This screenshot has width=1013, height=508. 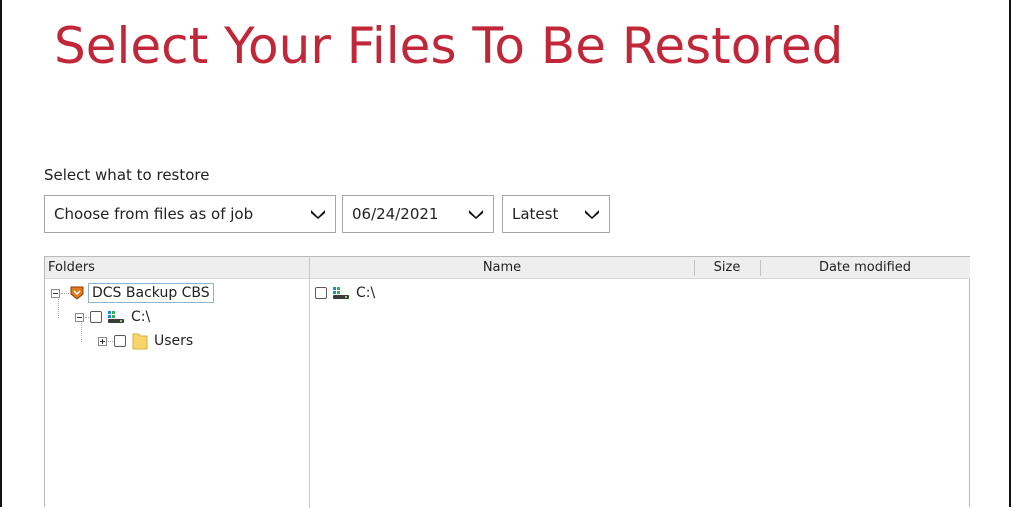 What do you see at coordinates (727, 268) in the screenshot?
I see `size-column-header: Size` at bounding box center [727, 268].